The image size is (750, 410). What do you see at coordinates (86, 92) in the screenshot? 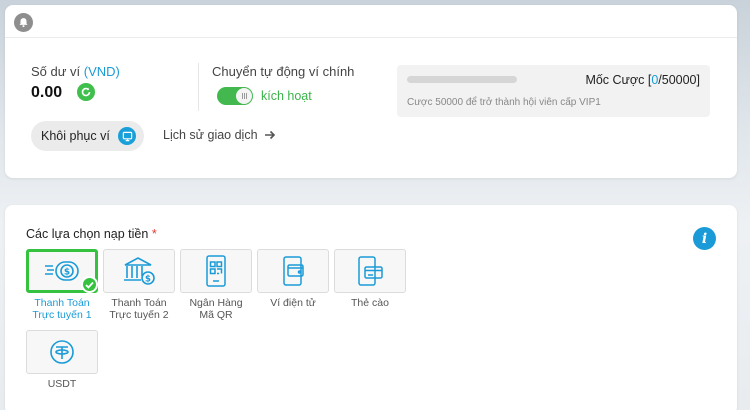
I see `refresh-balance-icon` at bounding box center [86, 92].